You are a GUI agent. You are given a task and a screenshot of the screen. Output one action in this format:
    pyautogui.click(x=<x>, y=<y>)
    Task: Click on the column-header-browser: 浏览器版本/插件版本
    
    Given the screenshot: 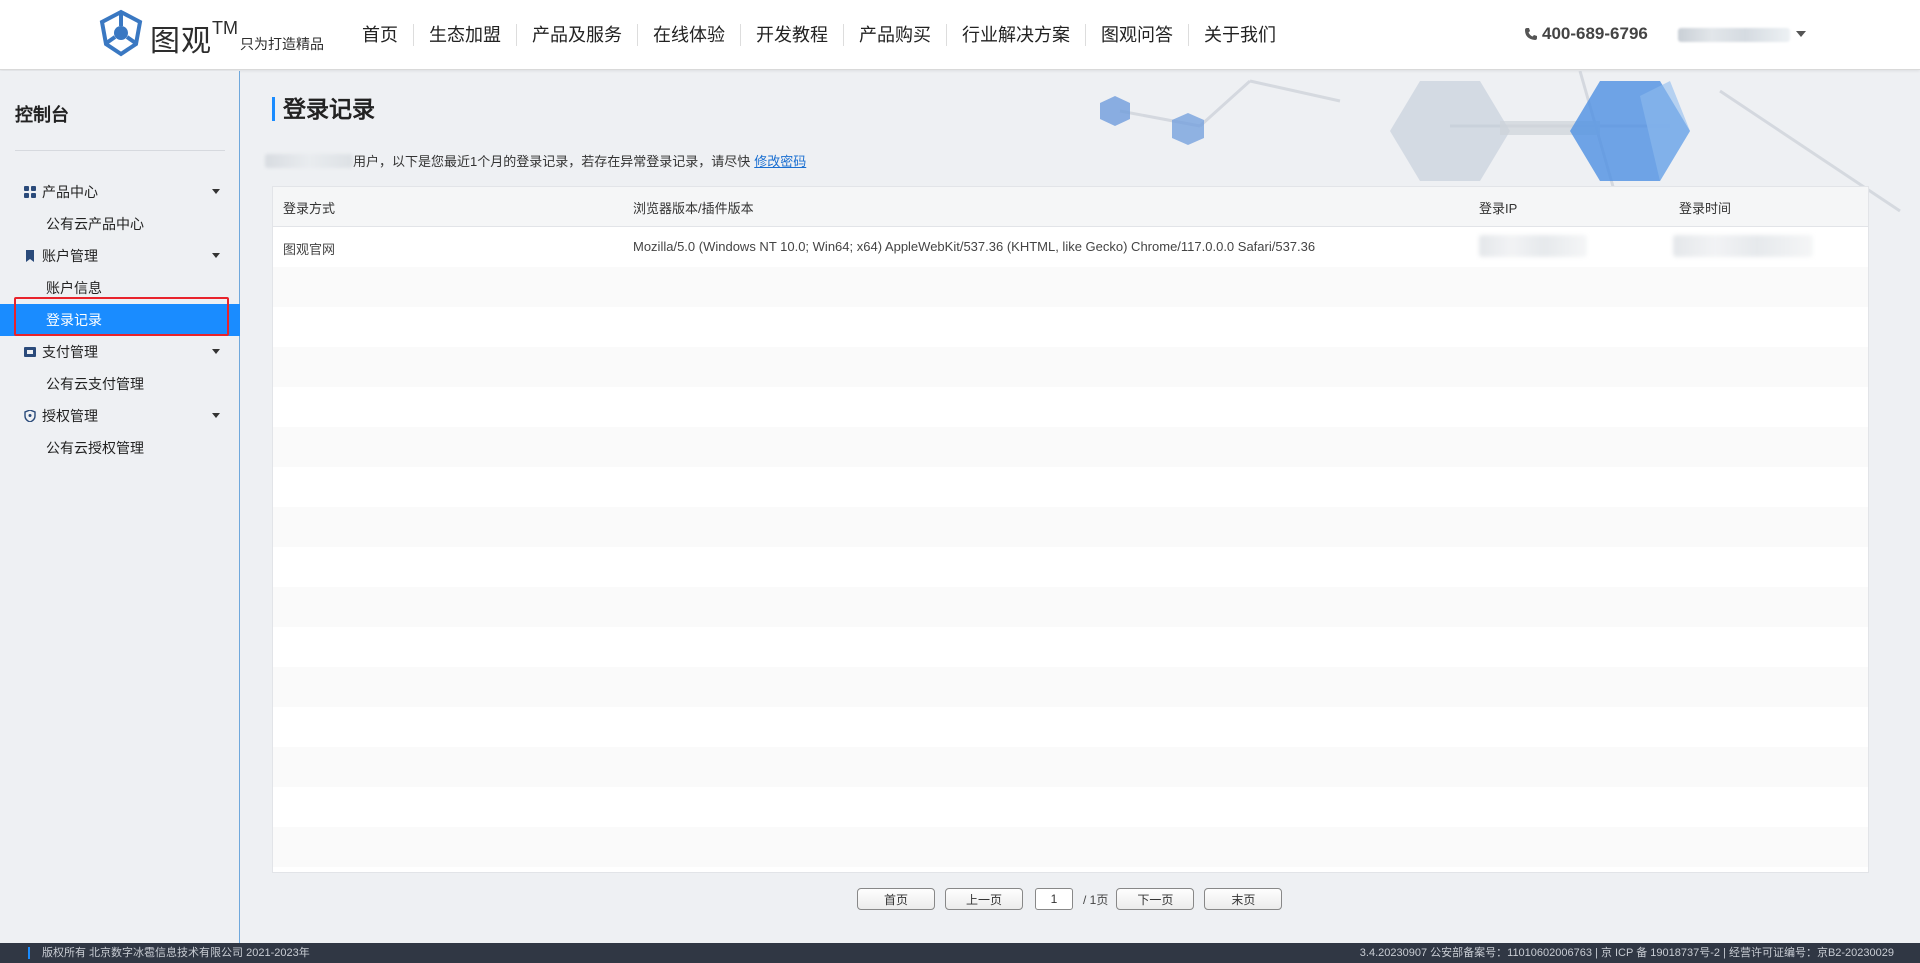 What is the action you would take?
    pyautogui.click(x=693, y=208)
    